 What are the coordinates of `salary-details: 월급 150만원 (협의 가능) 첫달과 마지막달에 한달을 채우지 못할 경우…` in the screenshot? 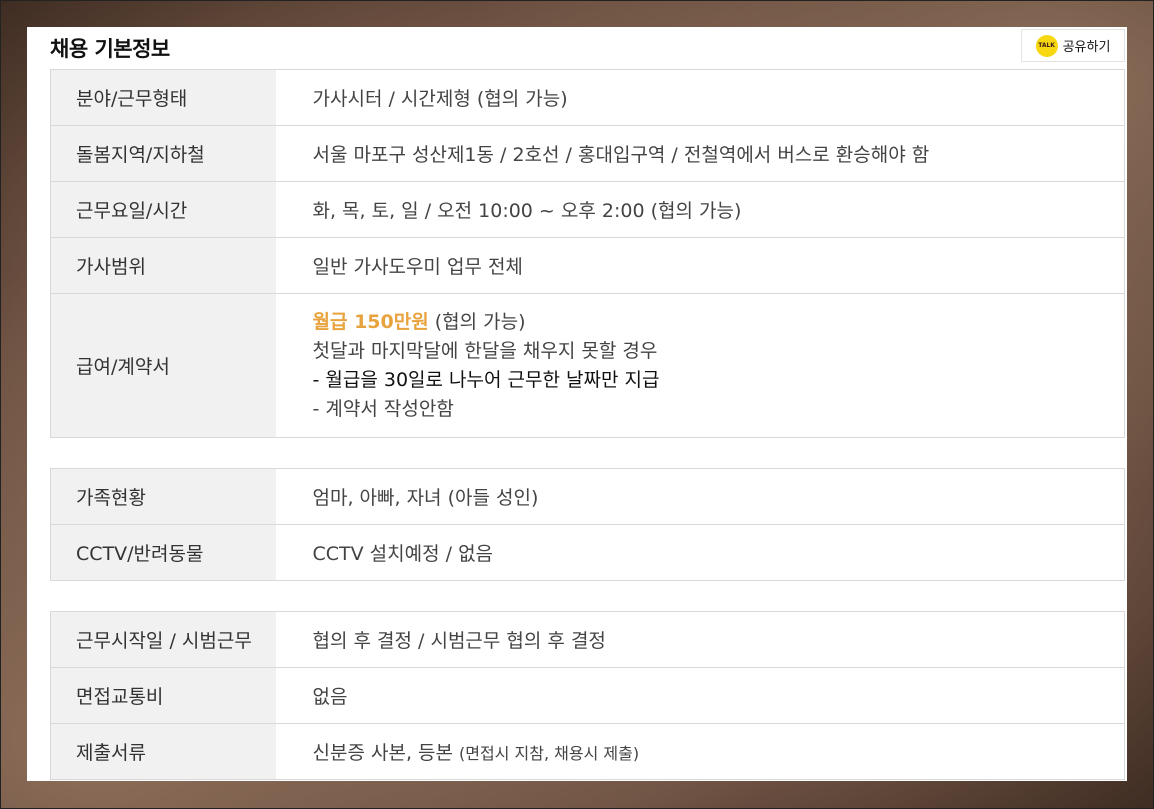 It's located at (700, 365).